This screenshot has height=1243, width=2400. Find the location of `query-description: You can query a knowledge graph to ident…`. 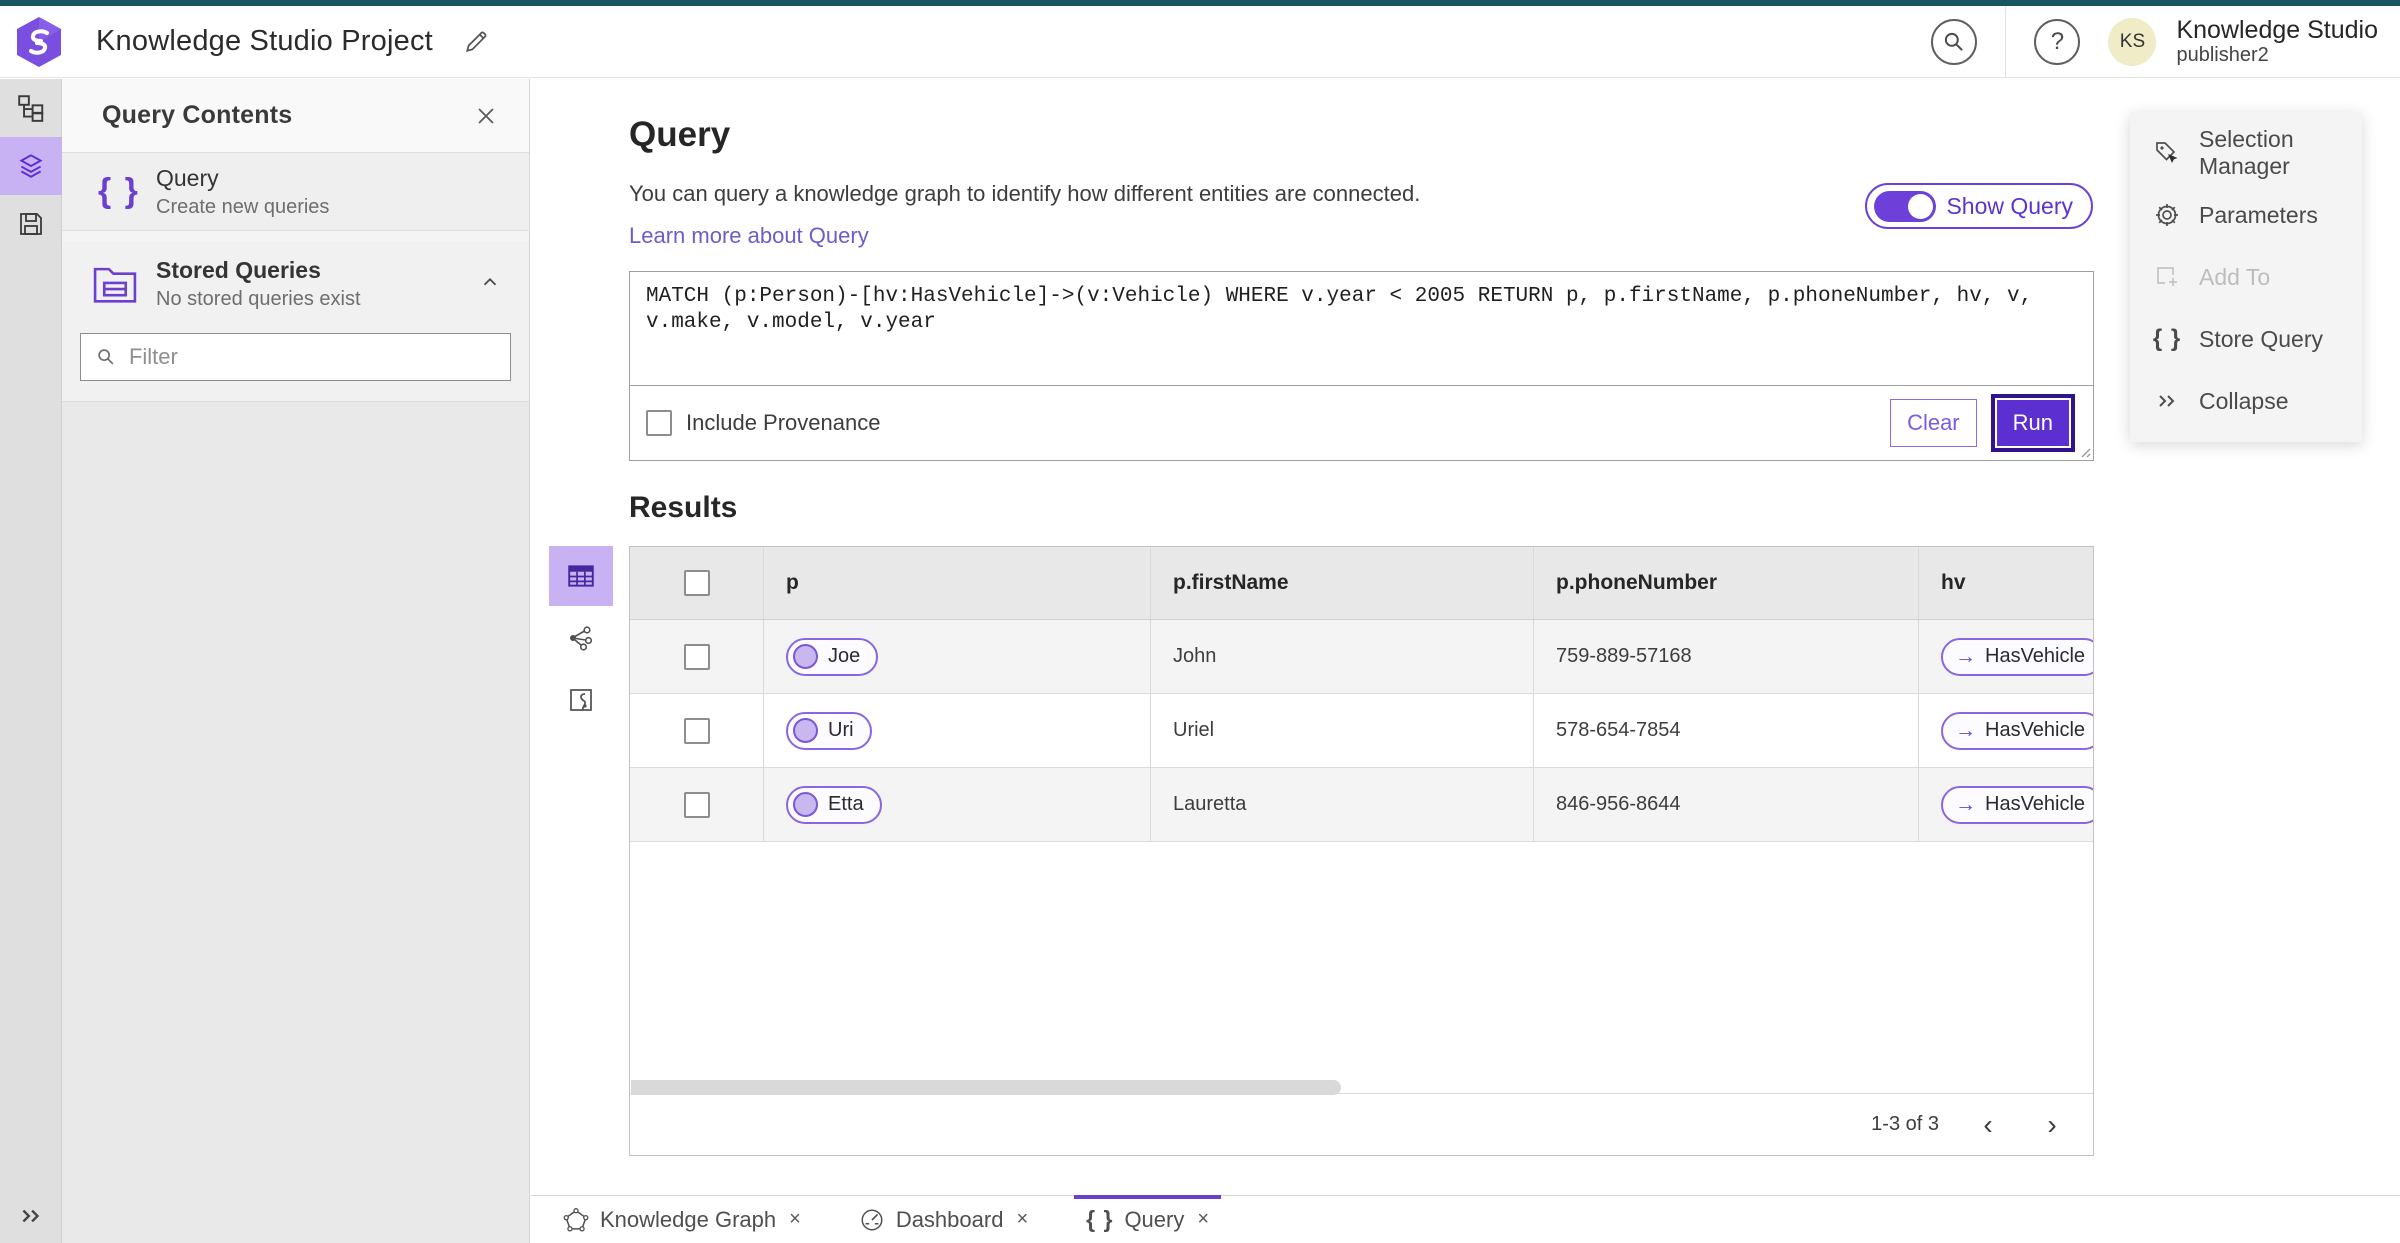

query-description: You can query a knowledge graph to ident… is located at coordinates (1025, 193).